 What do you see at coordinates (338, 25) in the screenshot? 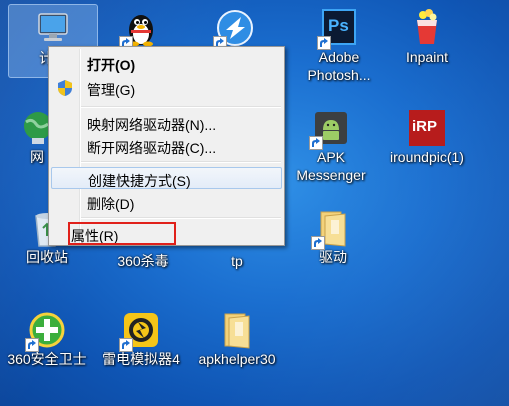
I see `photoshop-badge: Ps` at bounding box center [338, 25].